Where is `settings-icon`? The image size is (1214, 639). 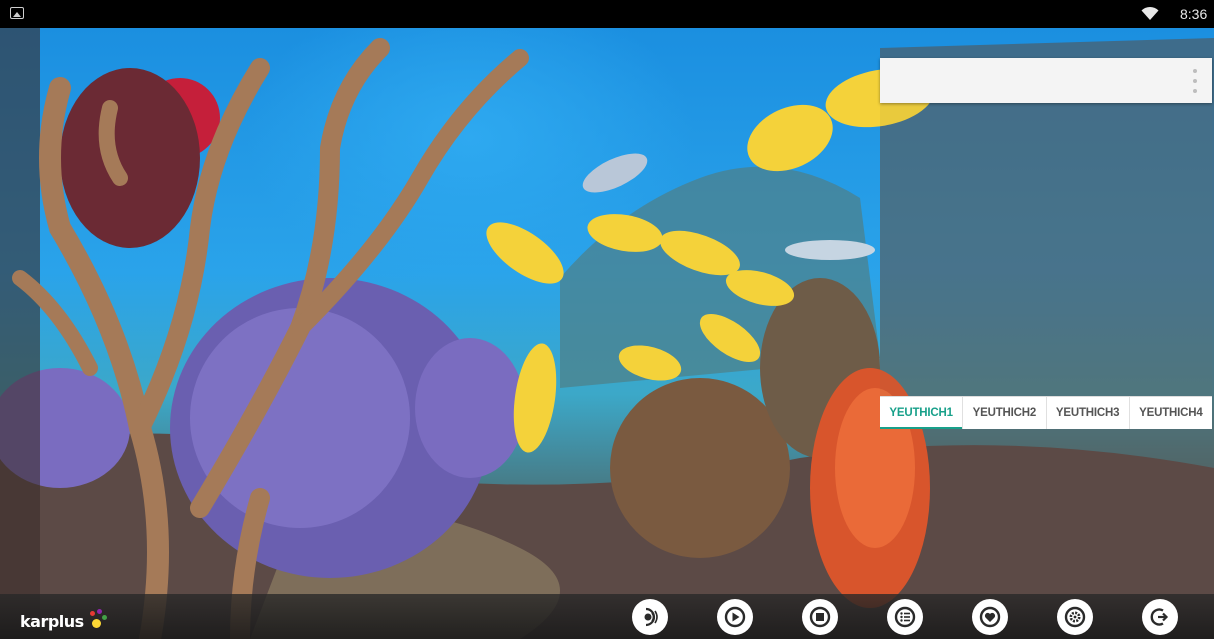 settings-icon is located at coordinates (1075, 617).